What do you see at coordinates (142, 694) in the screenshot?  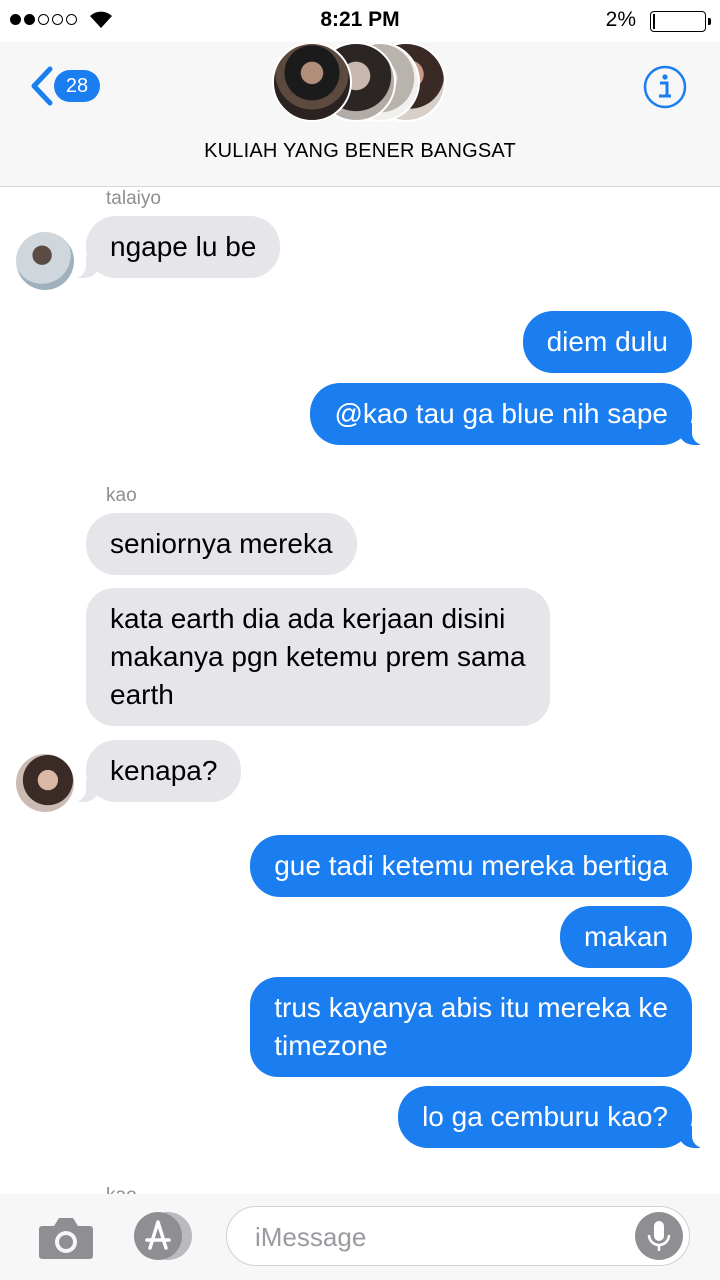 I see `message-line: earth` at bounding box center [142, 694].